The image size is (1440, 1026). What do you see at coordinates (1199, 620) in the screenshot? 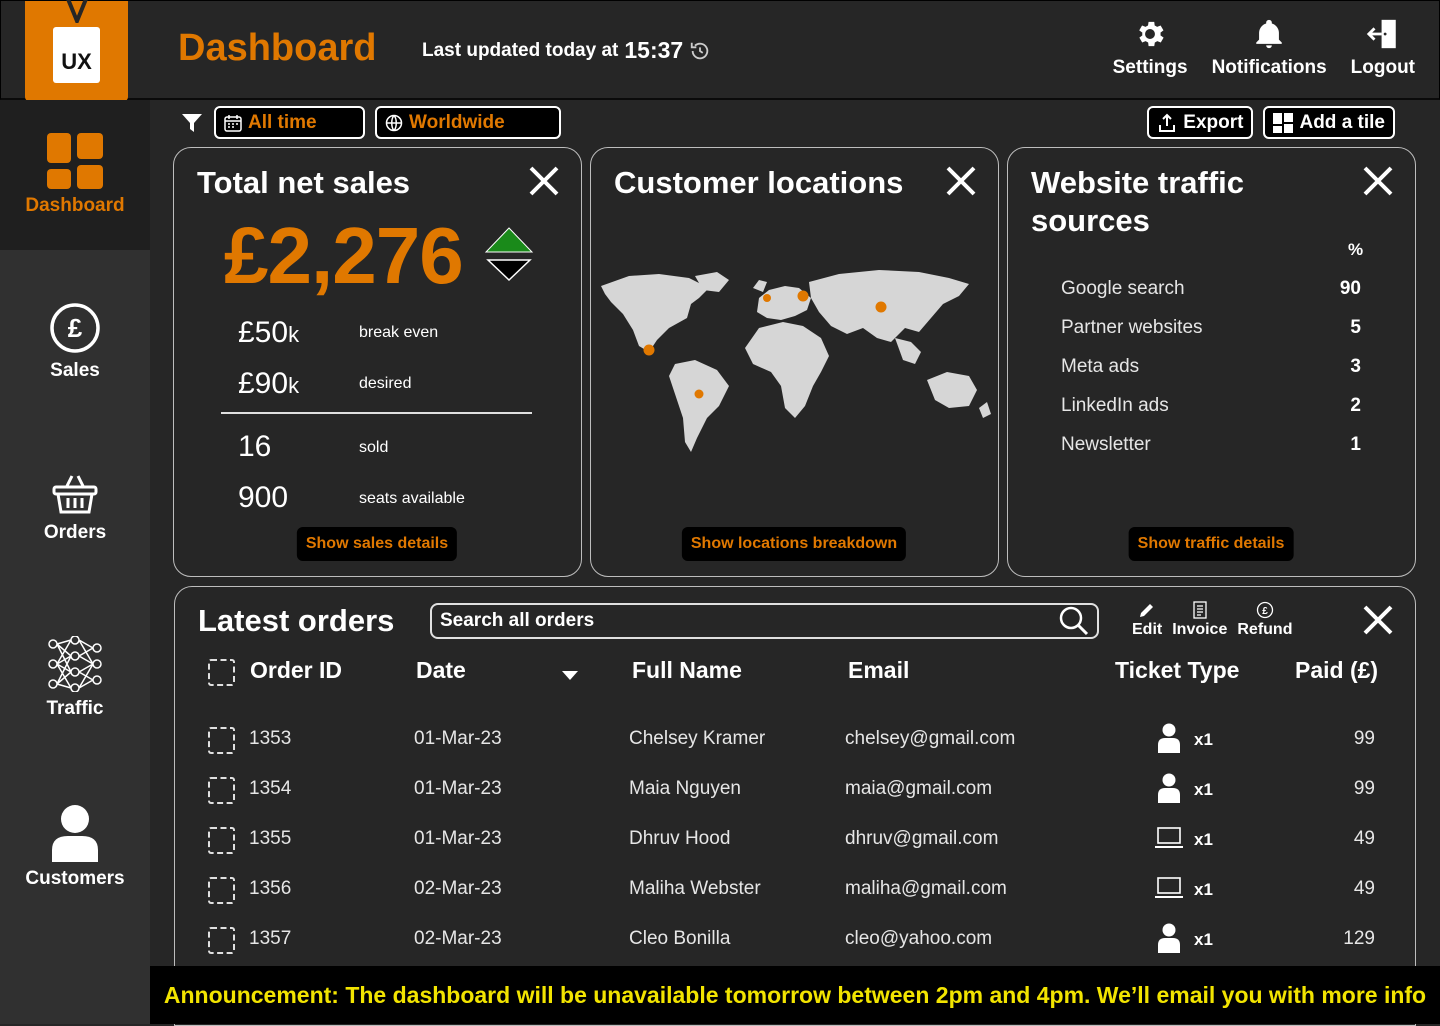
I see `invoice-button: Invoice` at bounding box center [1199, 620].